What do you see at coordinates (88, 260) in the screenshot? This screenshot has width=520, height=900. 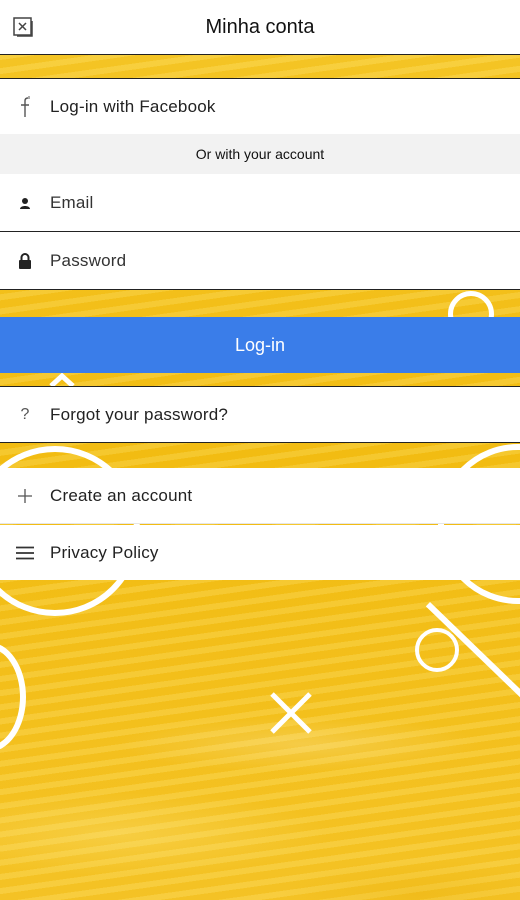 I see `password-placeholder: Password` at bounding box center [88, 260].